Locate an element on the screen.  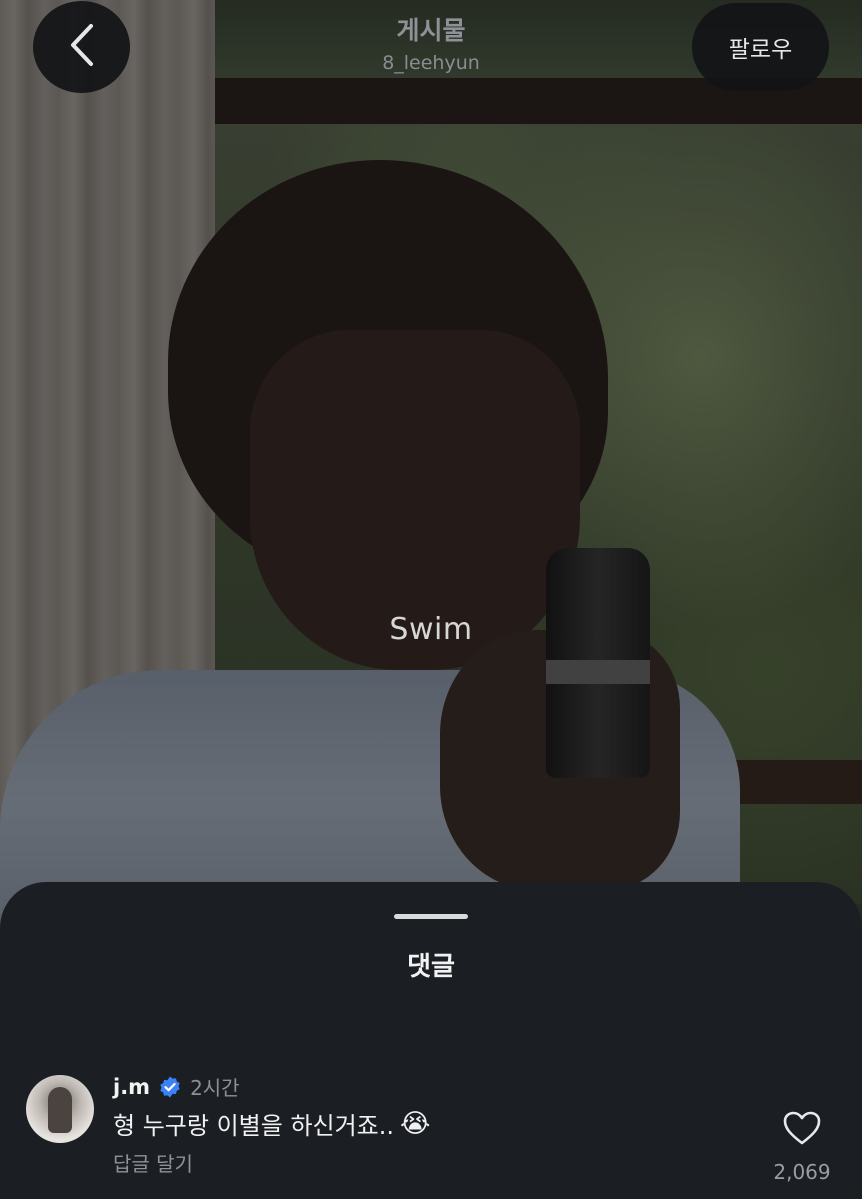
like-button is located at coordinates (802, 1128).